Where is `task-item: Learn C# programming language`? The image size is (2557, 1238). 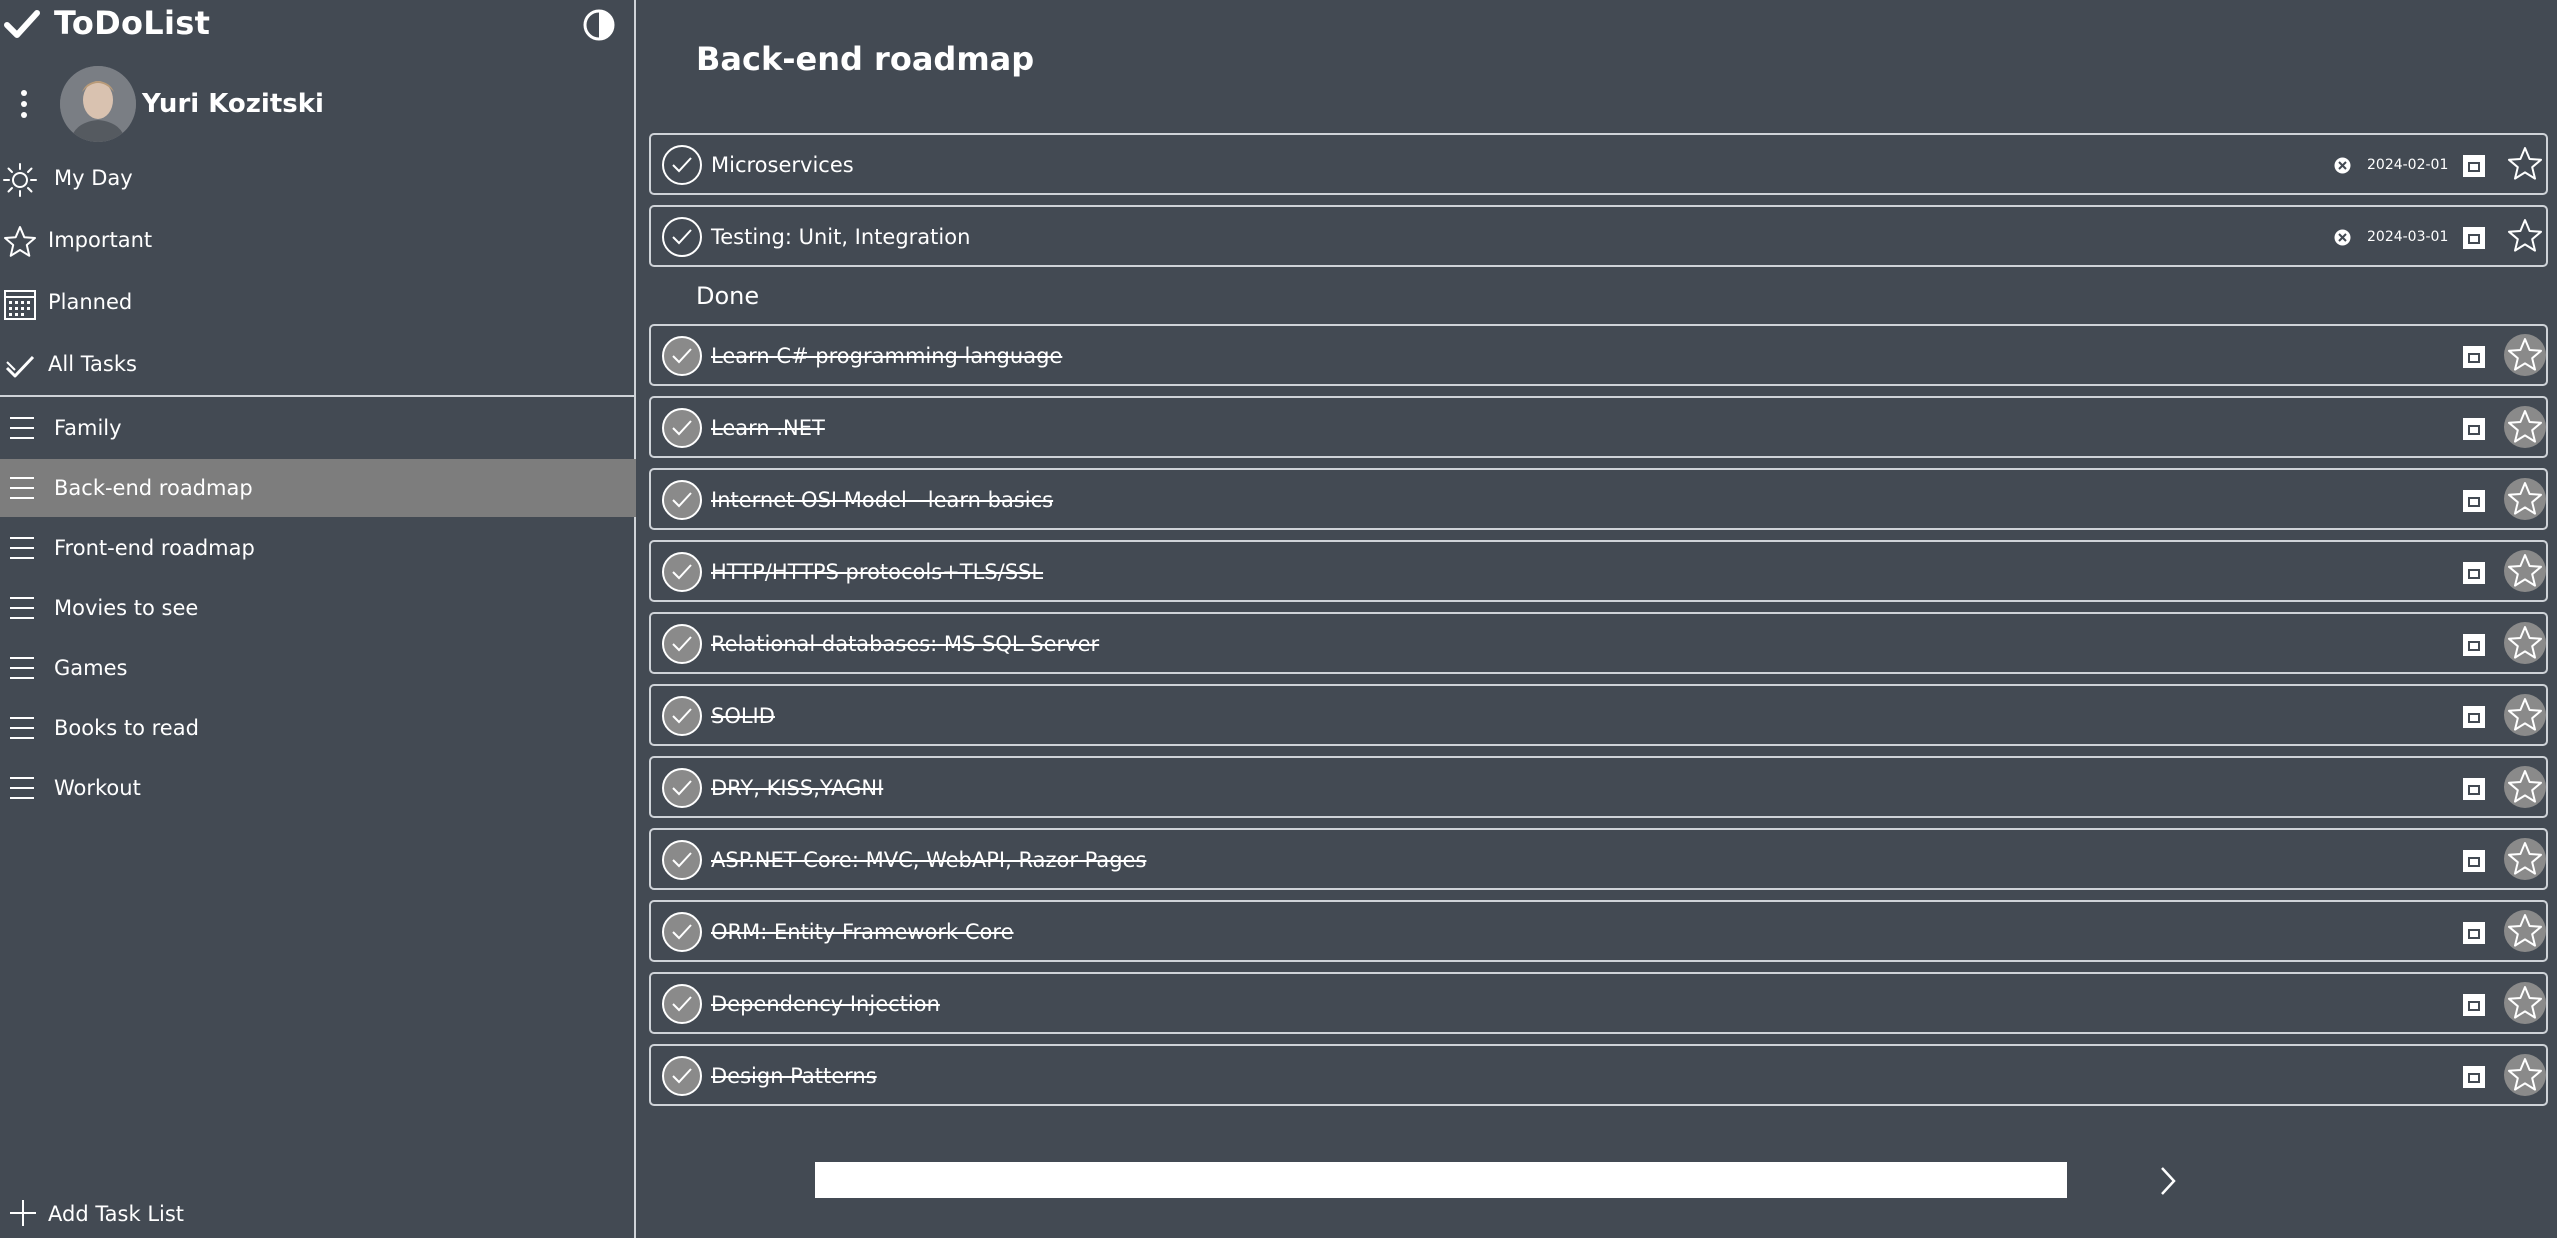 task-item: Learn C# programming language is located at coordinates (1598, 355).